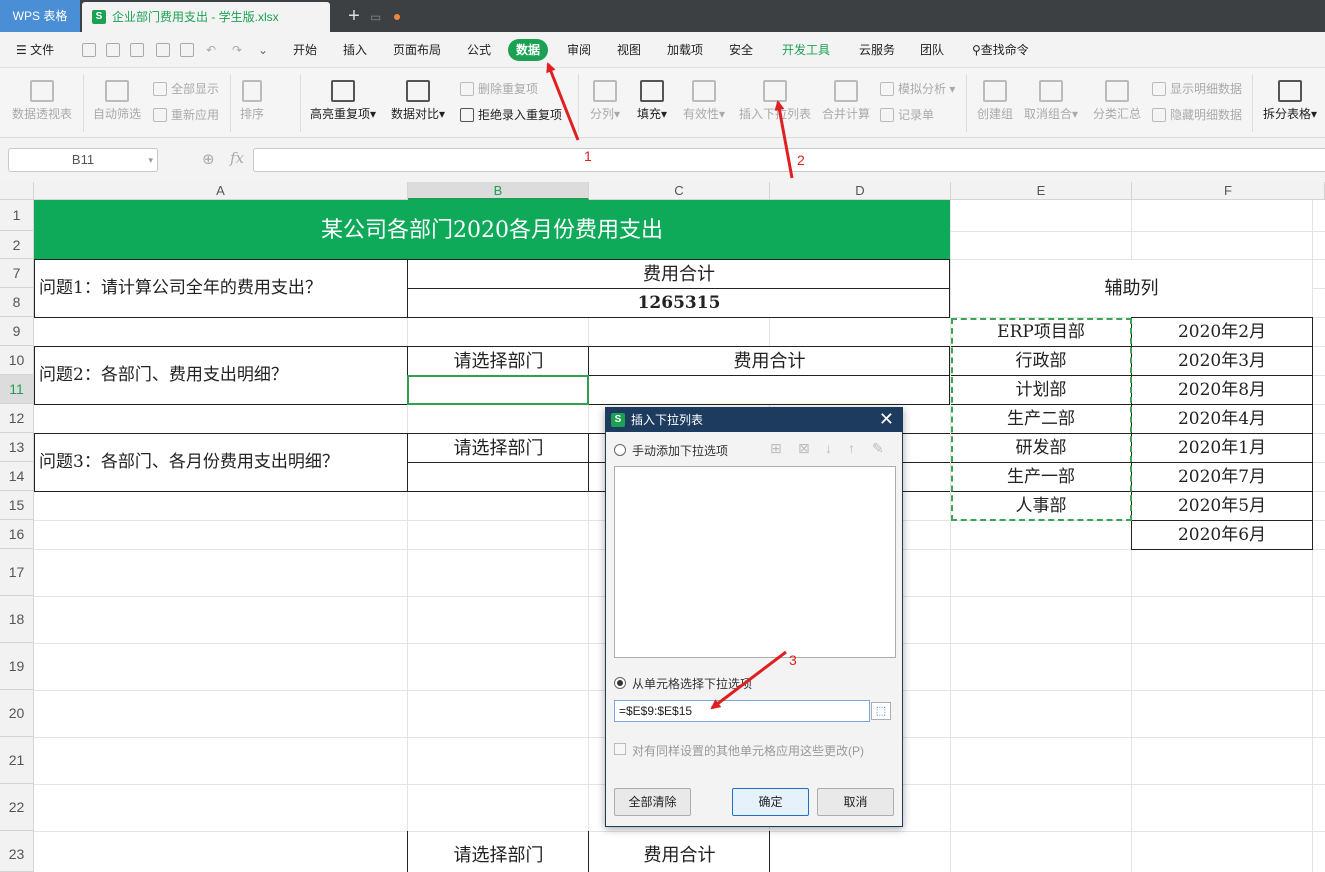 The height and width of the screenshot is (872, 1325). Describe the element at coordinates (801, 160) in the screenshot. I see `annotation-label-2: 2` at that location.